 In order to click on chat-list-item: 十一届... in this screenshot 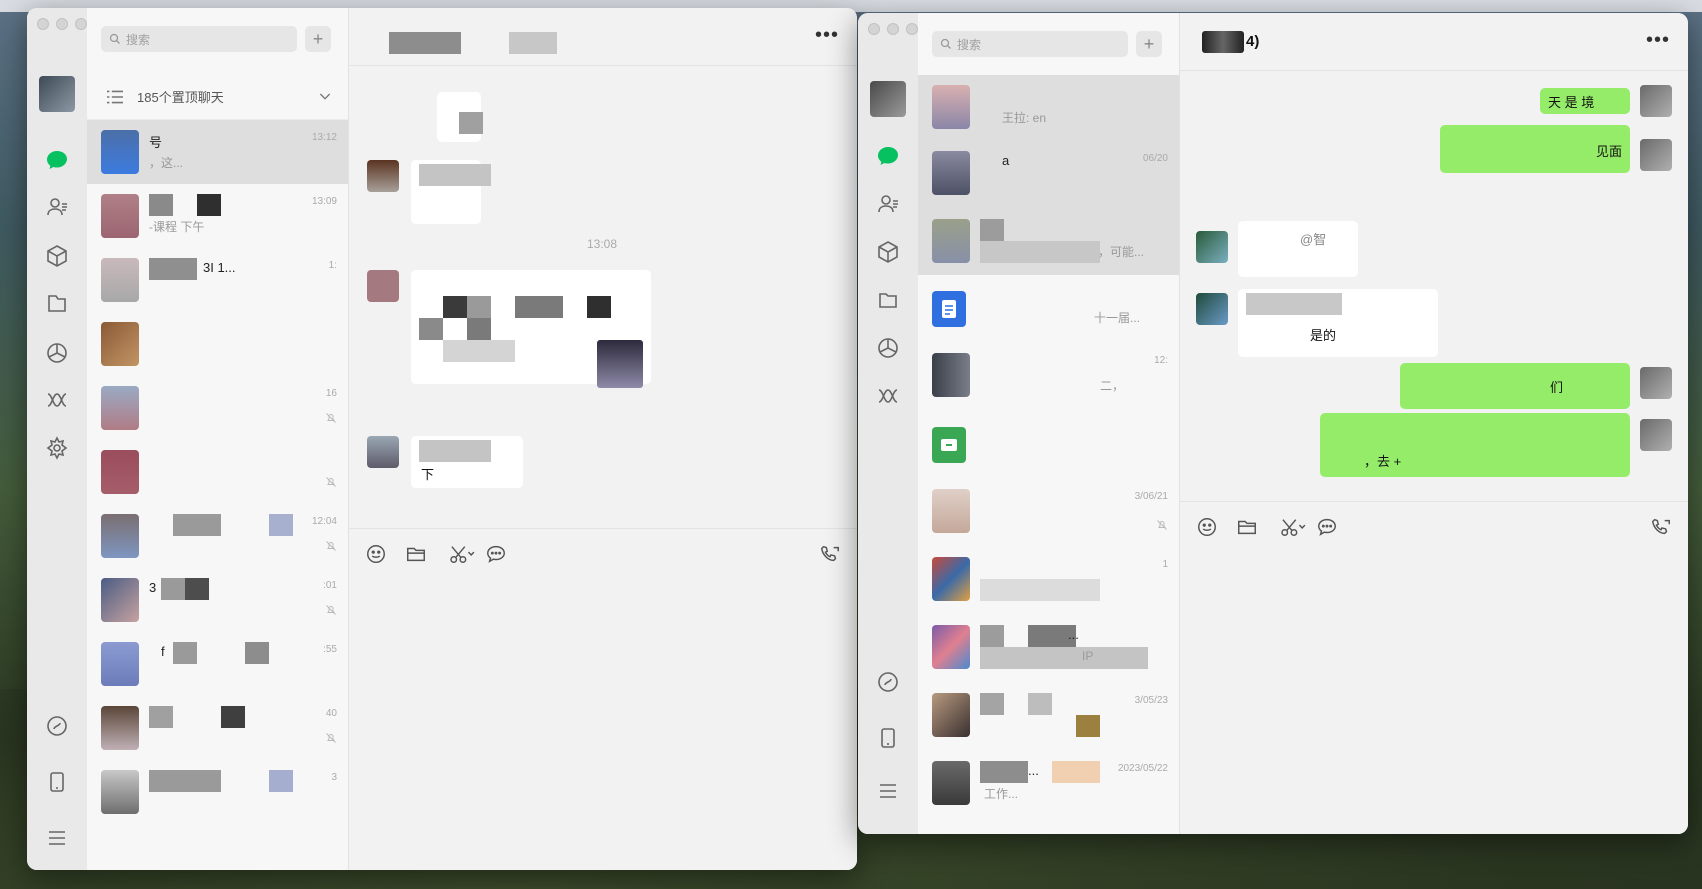, I will do `click(1048, 309)`.